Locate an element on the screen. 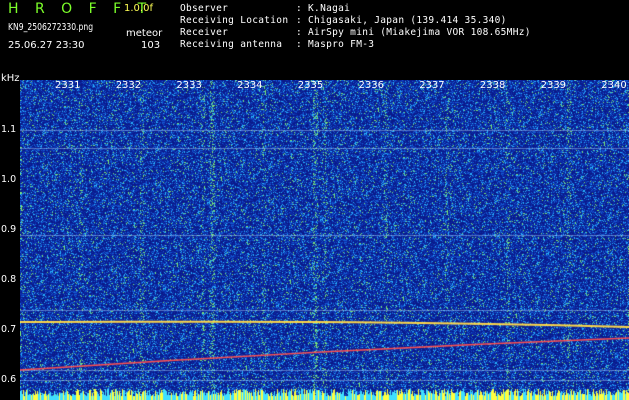 This screenshot has width=629, height=400. x-tick-label: 2332 is located at coordinates (128, 85).